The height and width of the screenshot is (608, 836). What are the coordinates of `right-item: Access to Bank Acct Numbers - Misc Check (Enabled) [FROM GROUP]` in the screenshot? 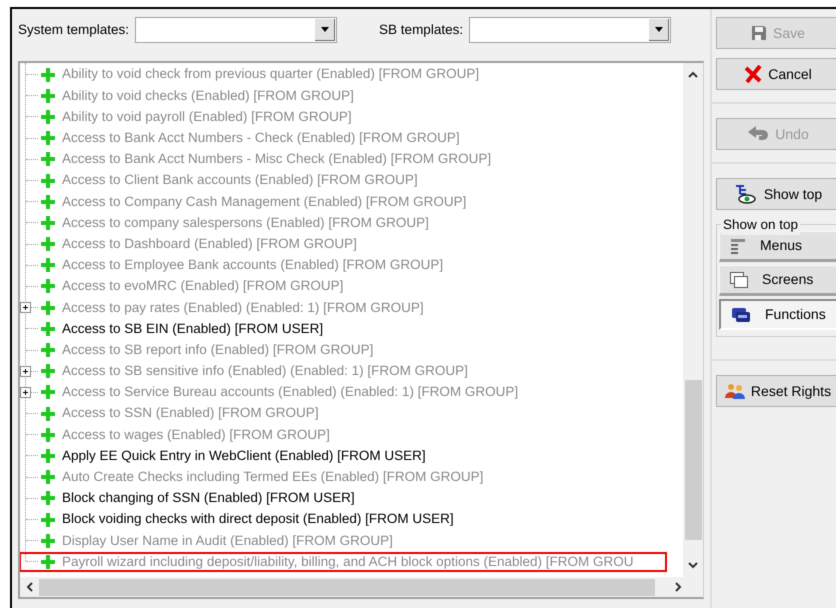 It's located at (277, 159).